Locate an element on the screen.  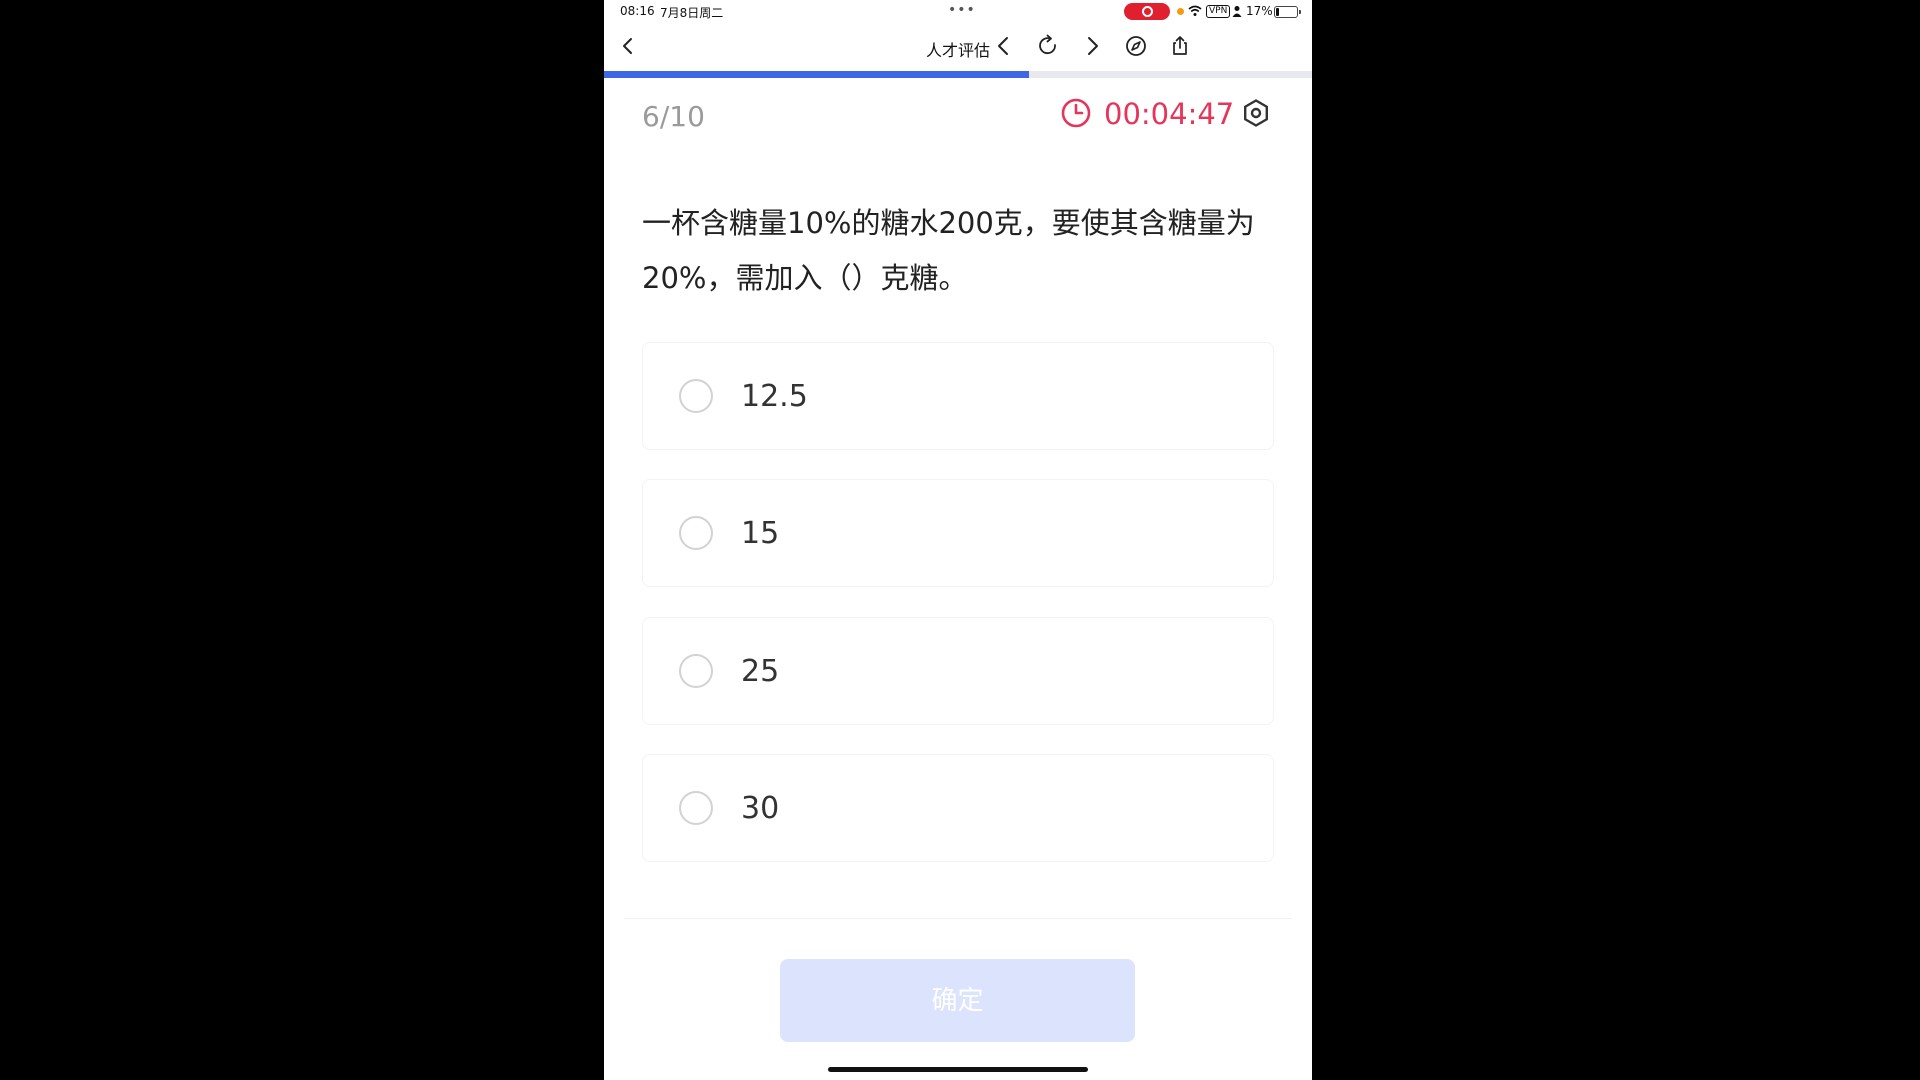
option-b: 15 is located at coordinates (958, 533).